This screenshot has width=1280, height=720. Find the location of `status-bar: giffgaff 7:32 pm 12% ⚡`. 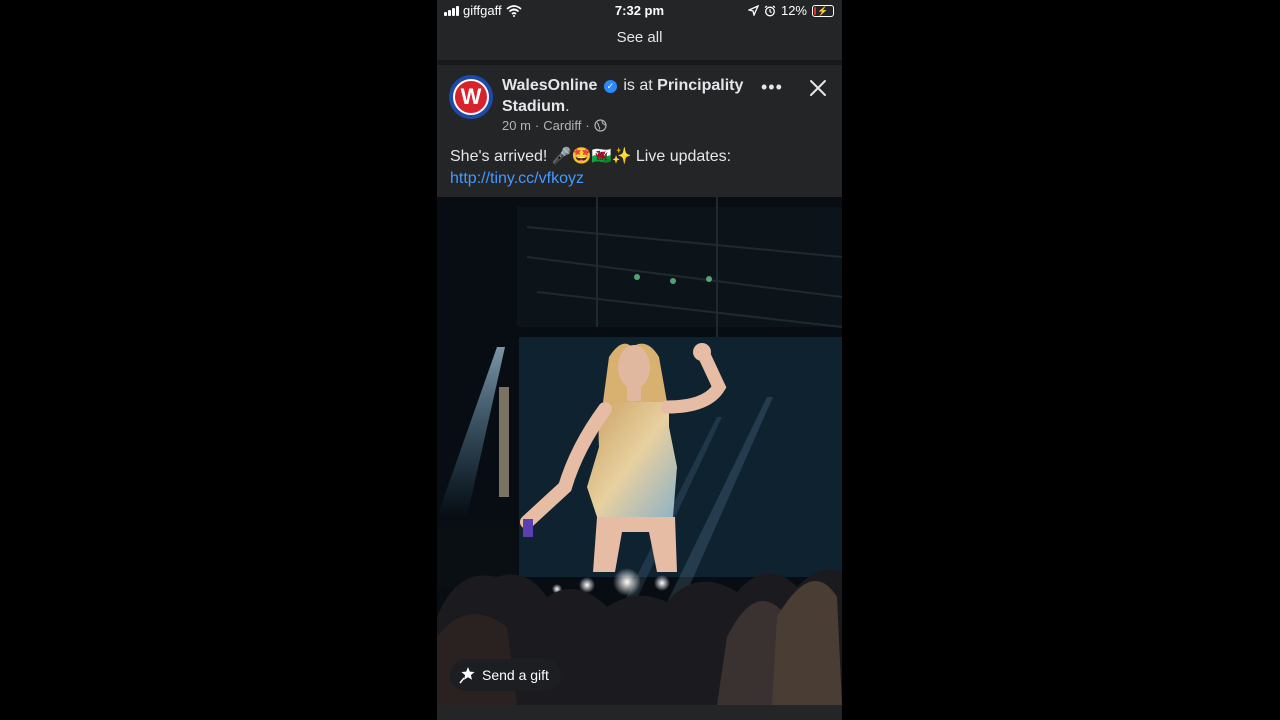

status-bar: giffgaff 7:32 pm 12% ⚡ is located at coordinates (639, 11).